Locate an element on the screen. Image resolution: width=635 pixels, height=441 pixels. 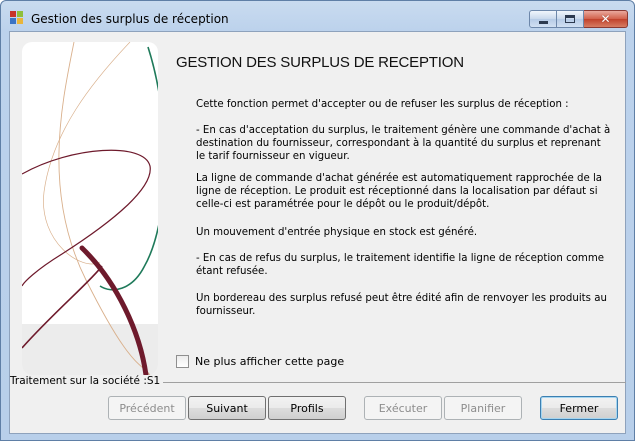
close-icon: ✕ is located at coordinates (605, 19).